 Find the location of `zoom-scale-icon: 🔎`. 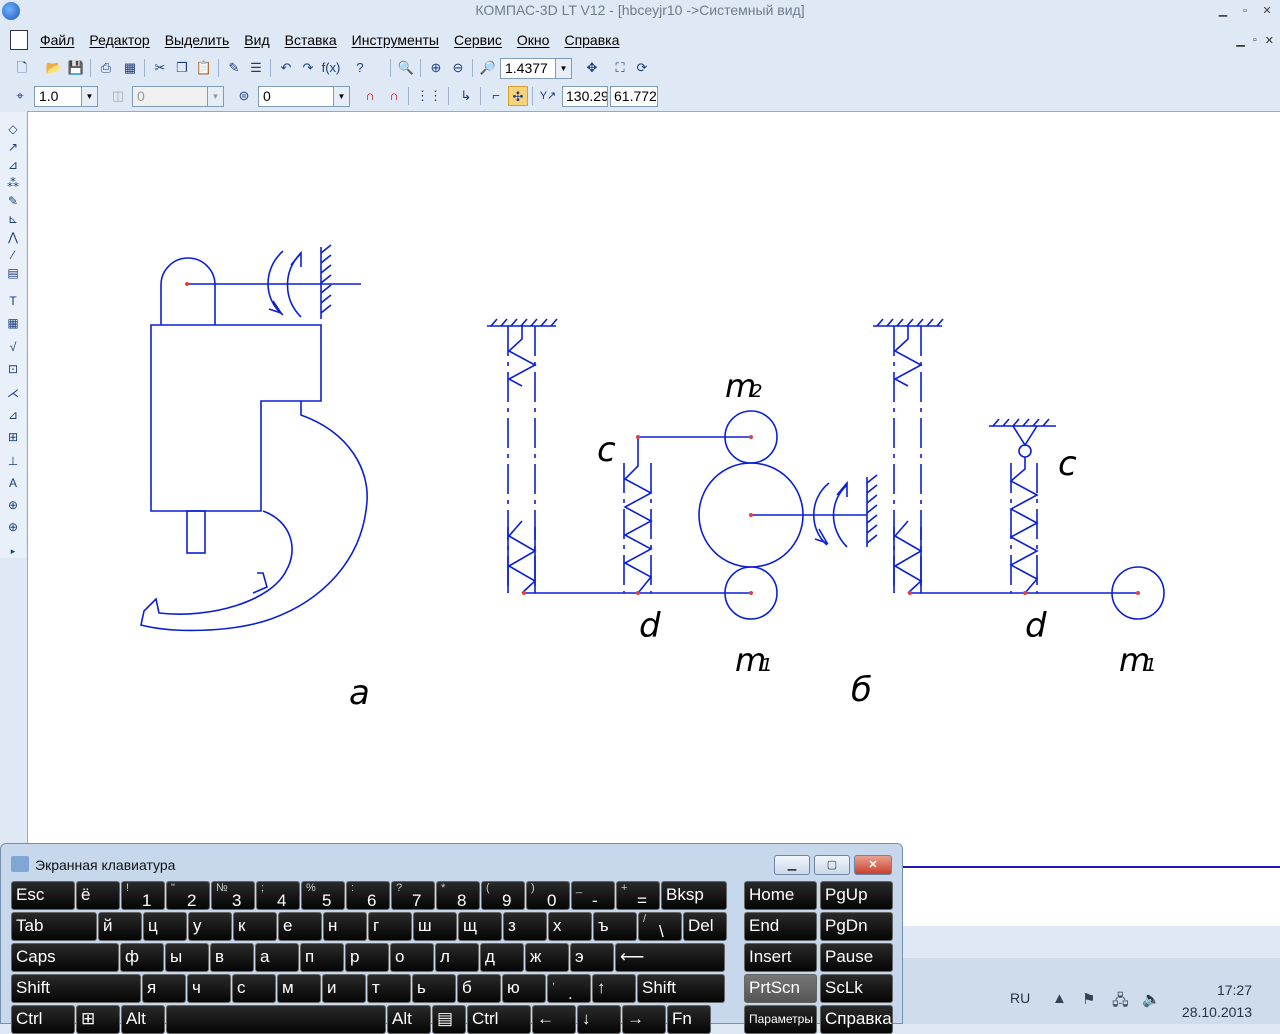

zoom-scale-icon: 🔎 is located at coordinates (488, 68).